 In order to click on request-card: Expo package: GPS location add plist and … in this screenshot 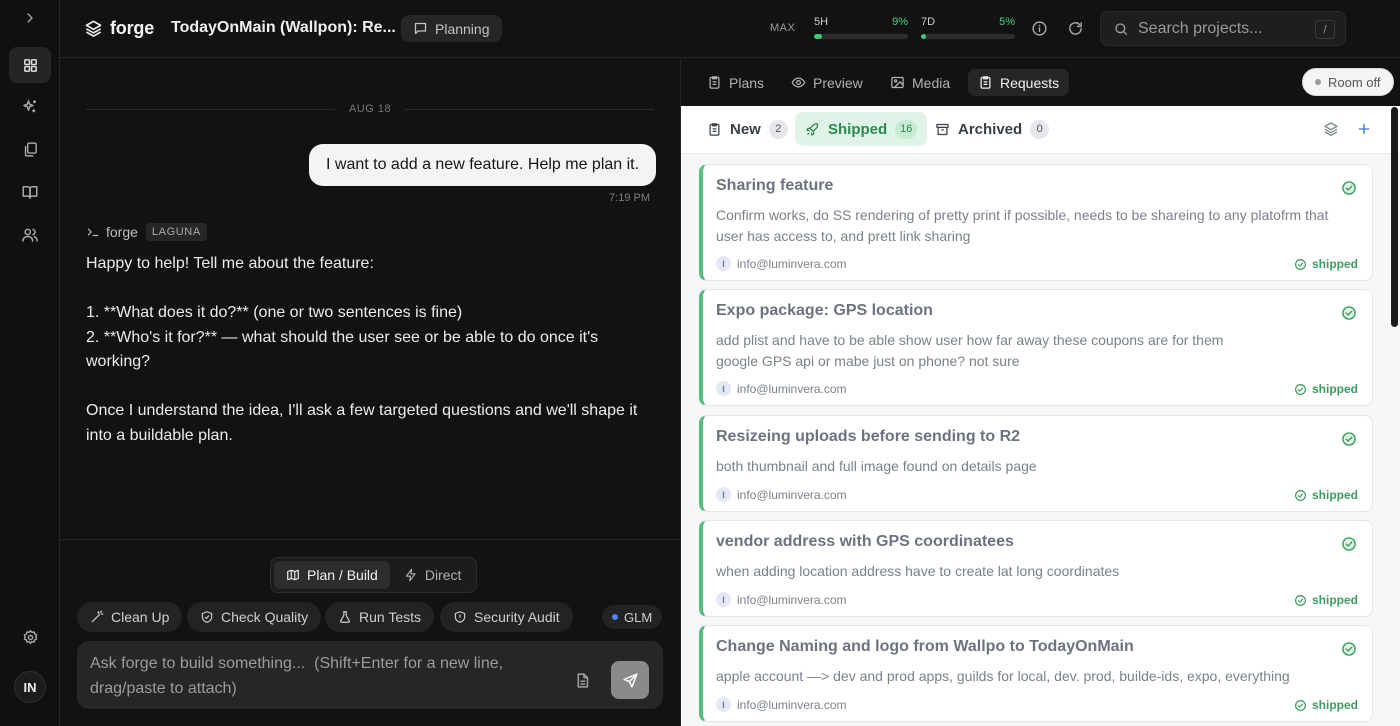, I will do `click(1036, 347)`.